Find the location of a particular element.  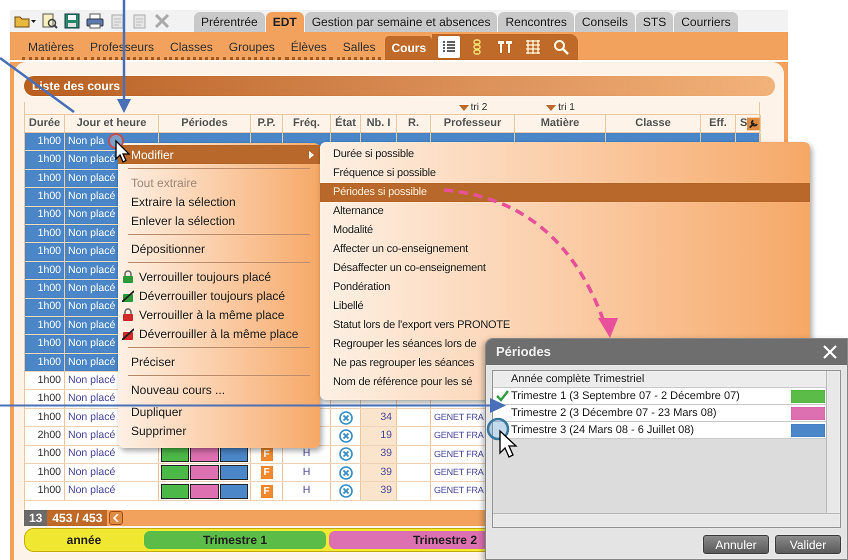

menu-item: Déverrouiller toujours placé is located at coordinates (219, 295).